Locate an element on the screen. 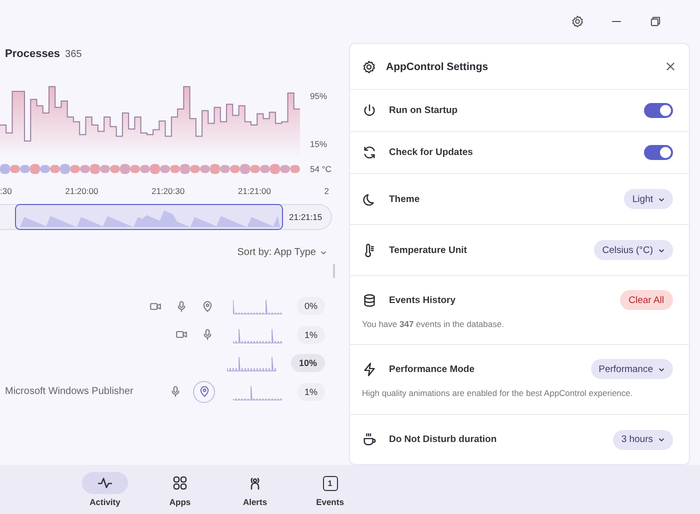 The image size is (700, 514). maximize-button is located at coordinates (655, 21).